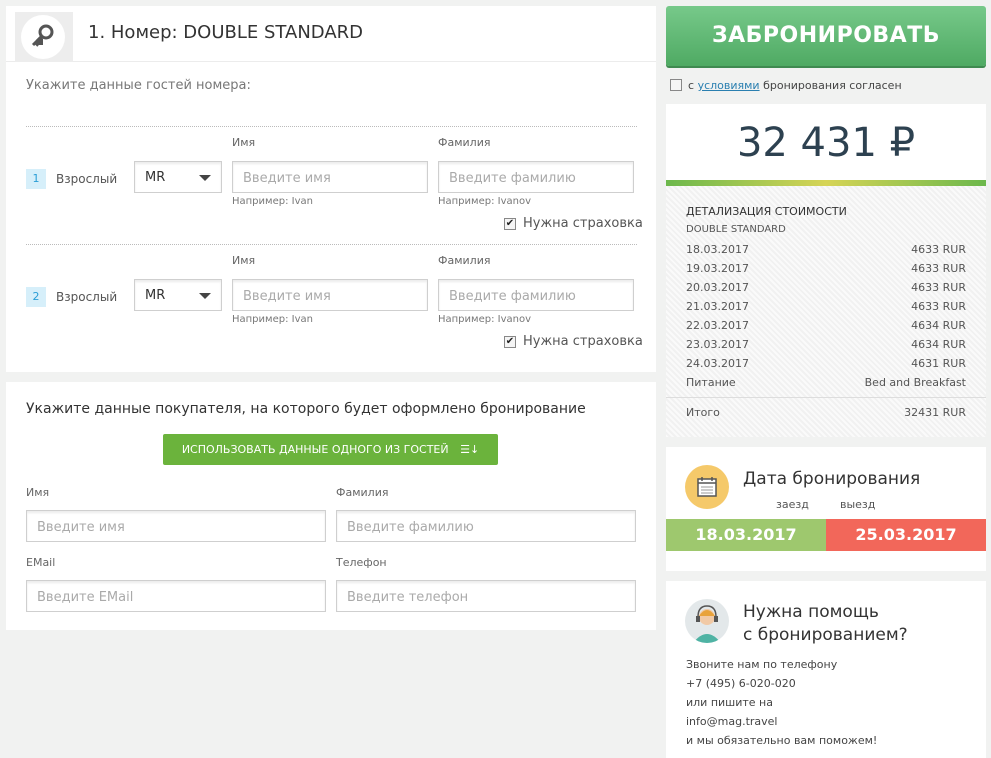 This screenshot has width=991, height=758. What do you see at coordinates (729, 702) in the screenshot?
I see `help-text: или пишите на` at bounding box center [729, 702].